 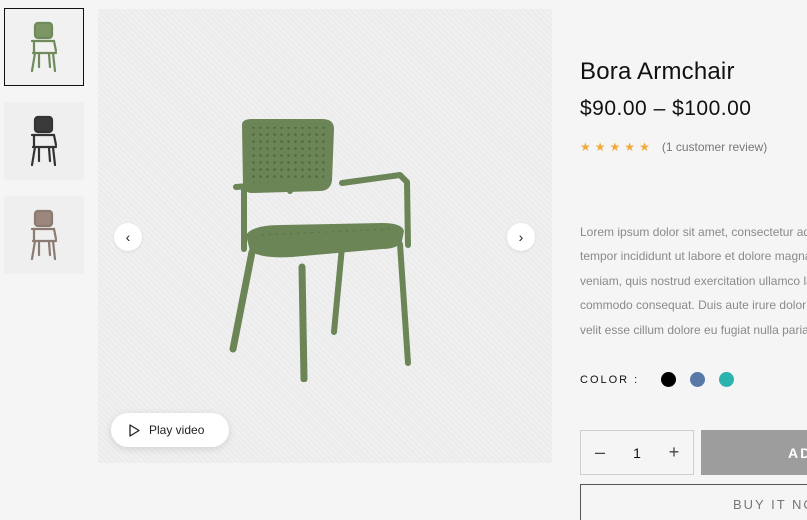 What do you see at coordinates (727, 379) in the screenshot?
I see `color-swatch-teal` at bounding box center [727, 379].